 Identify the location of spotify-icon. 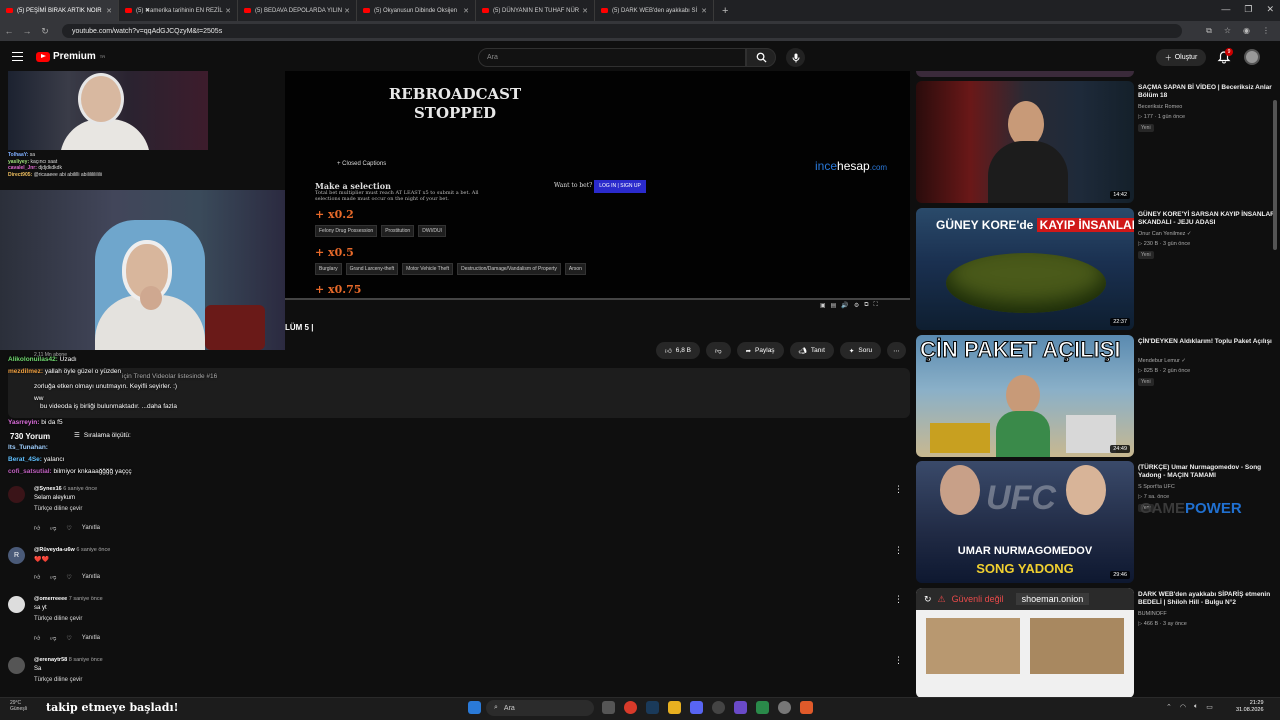
(762, 707).